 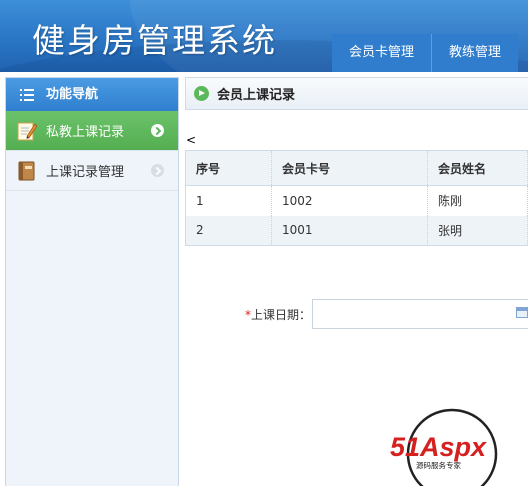 I want to click on section-title: 会员上课记录, so click(x=256, y=95).